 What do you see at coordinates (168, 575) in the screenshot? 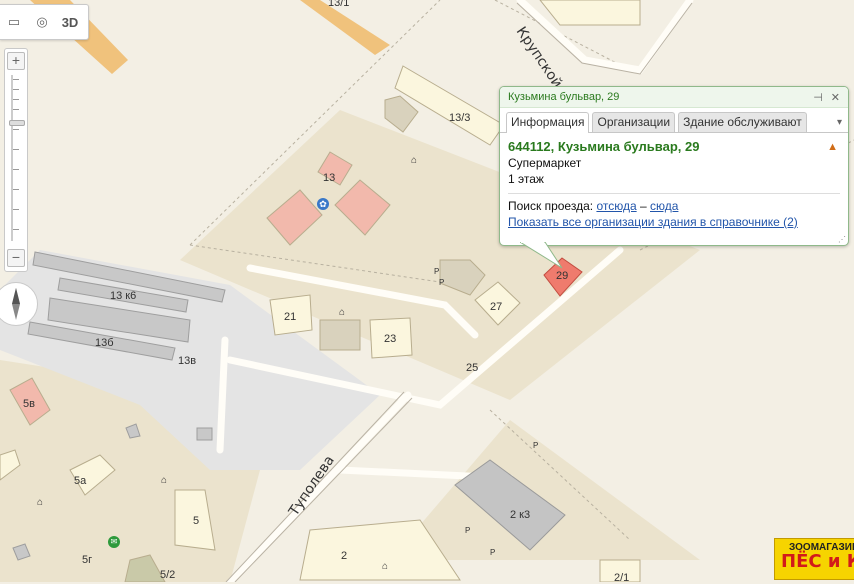
I see `building-label: 5/2` at bounding box center [168, 575].